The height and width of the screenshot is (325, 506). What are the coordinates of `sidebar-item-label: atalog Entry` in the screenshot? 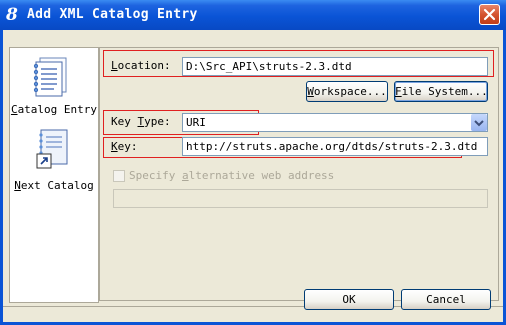 It's located at (57, 109).